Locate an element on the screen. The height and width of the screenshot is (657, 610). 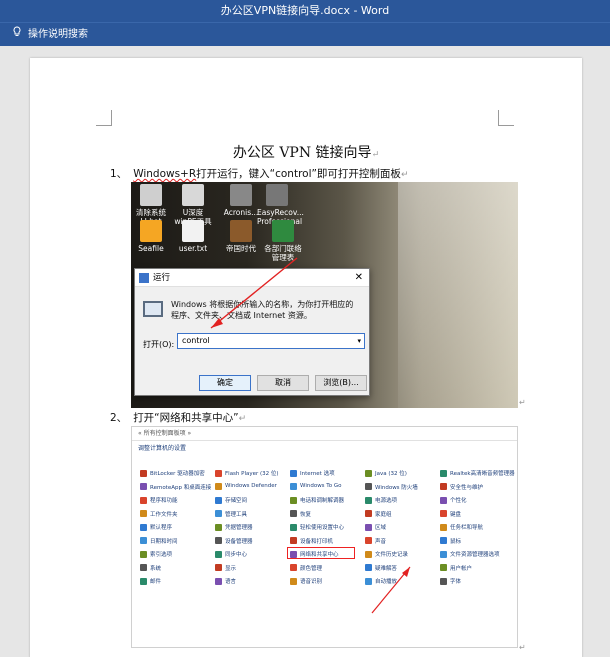
step-1: 1、 Windows+R打开运行，键入“control”即可打开控制面板↵ is located at coordinates (259, 173).